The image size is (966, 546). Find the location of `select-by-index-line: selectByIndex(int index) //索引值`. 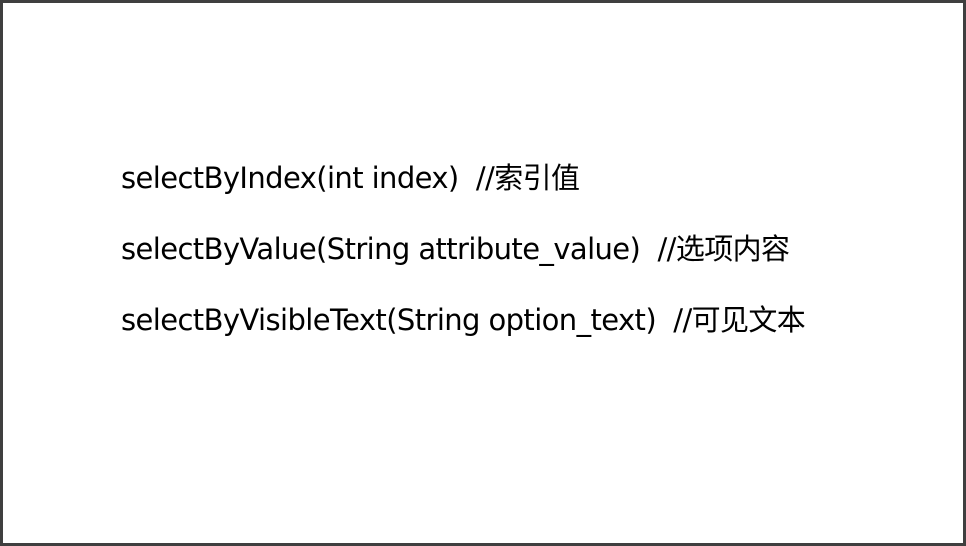

select-by-index-line: selectByIndex(int index) //索引值 is located at coordinates (350, 178).